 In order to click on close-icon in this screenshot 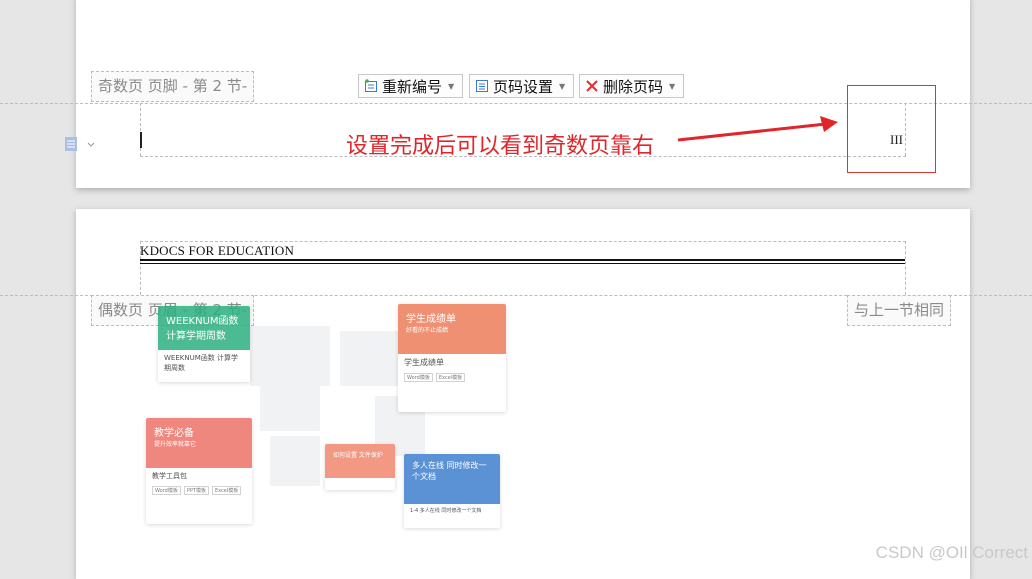, I will do `click(592, 86)`.